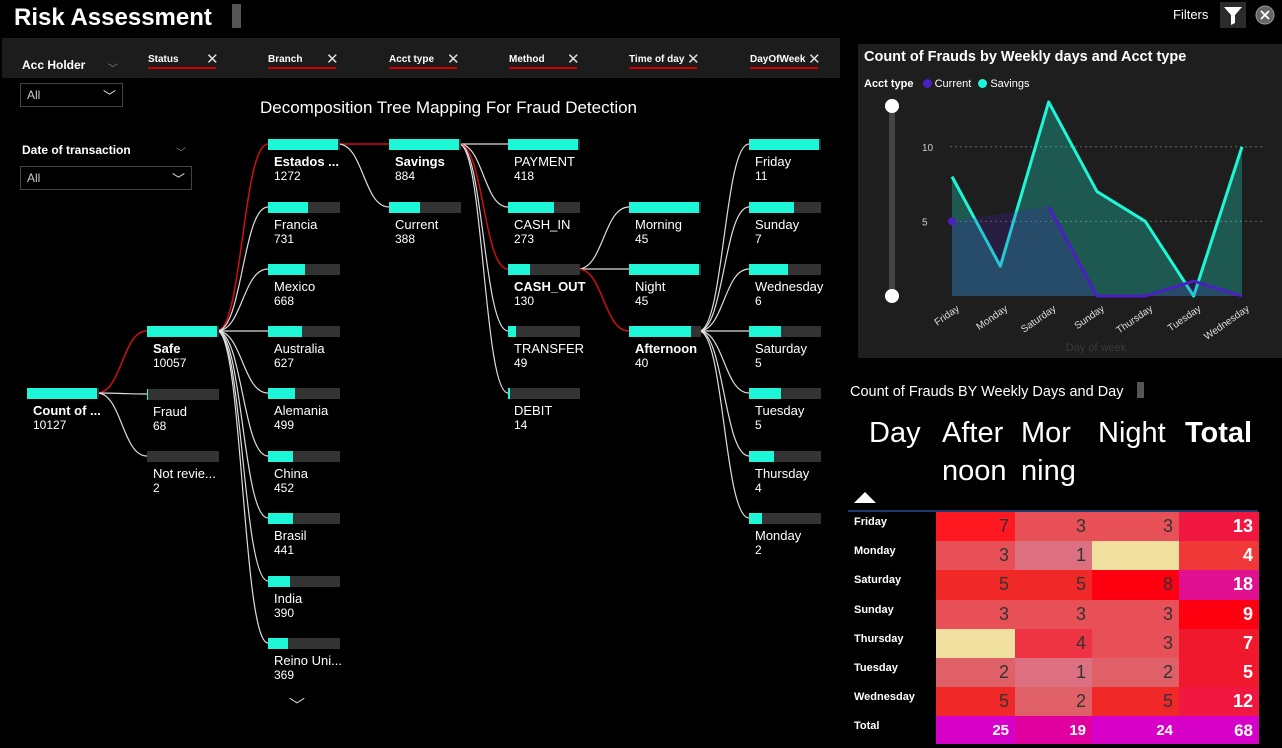 This screenshot has height=748, width=1282. I want to click on tree-node-branch: Reino Uni... 369, so click(305, 660).